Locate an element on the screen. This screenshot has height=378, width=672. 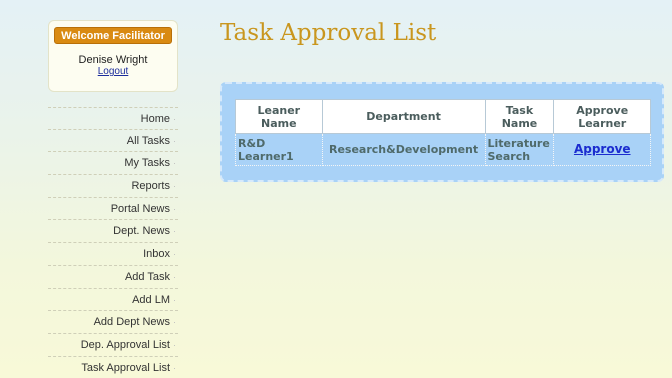
column-header-task-name: Task Name is located at coordinates (519, 116).